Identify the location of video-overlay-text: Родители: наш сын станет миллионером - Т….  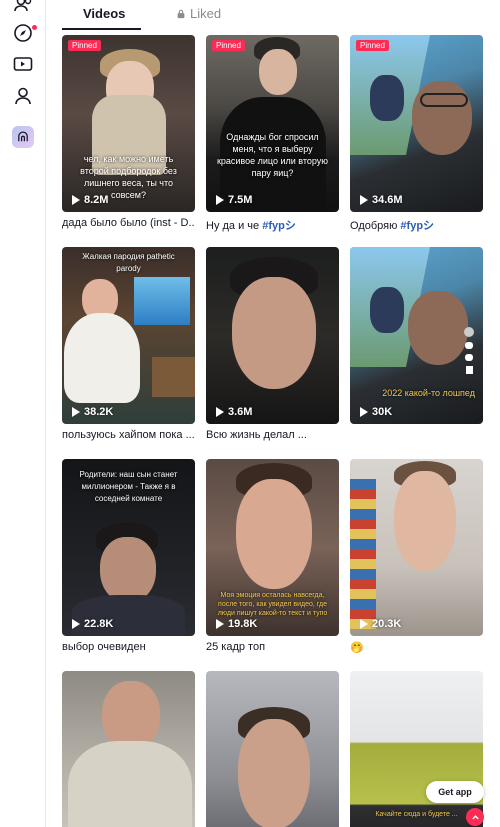
(128, 486).